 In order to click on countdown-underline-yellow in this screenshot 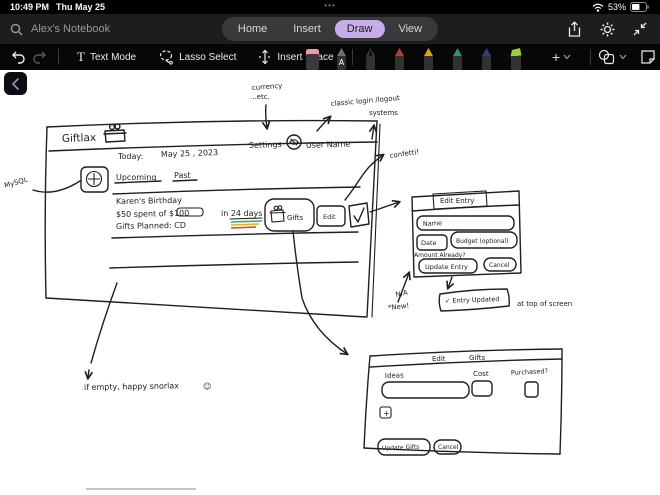, I will do `click(245, 224)`.